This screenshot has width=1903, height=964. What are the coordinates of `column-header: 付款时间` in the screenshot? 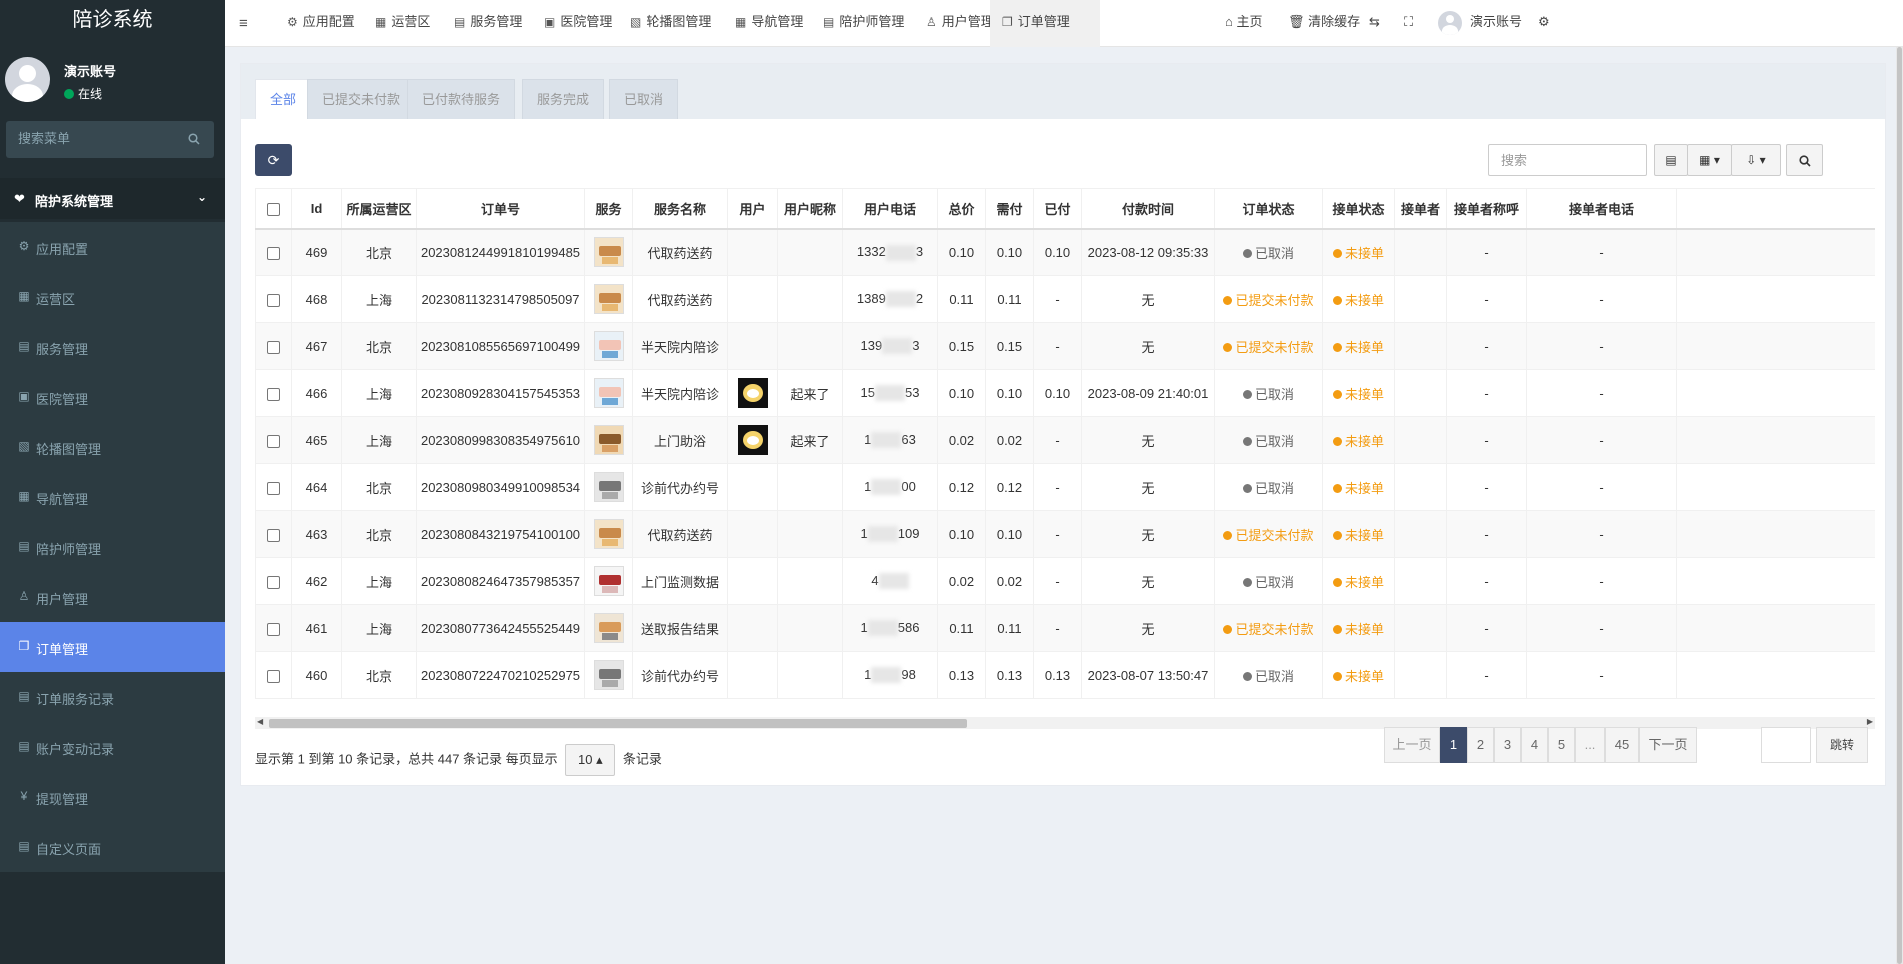 It's located at (1148, 209).